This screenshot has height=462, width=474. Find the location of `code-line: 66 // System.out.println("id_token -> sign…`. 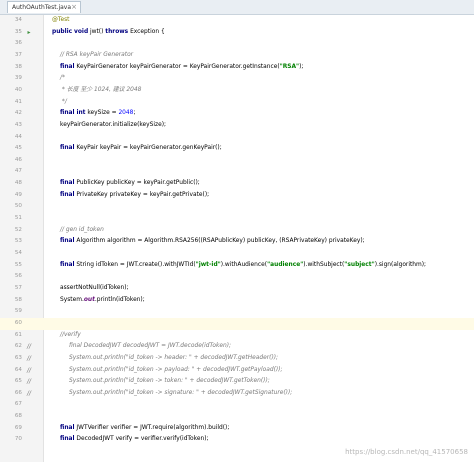

code-line: 66 // System.out.println("id_token -> sign… is located at coordinates (237, 394).